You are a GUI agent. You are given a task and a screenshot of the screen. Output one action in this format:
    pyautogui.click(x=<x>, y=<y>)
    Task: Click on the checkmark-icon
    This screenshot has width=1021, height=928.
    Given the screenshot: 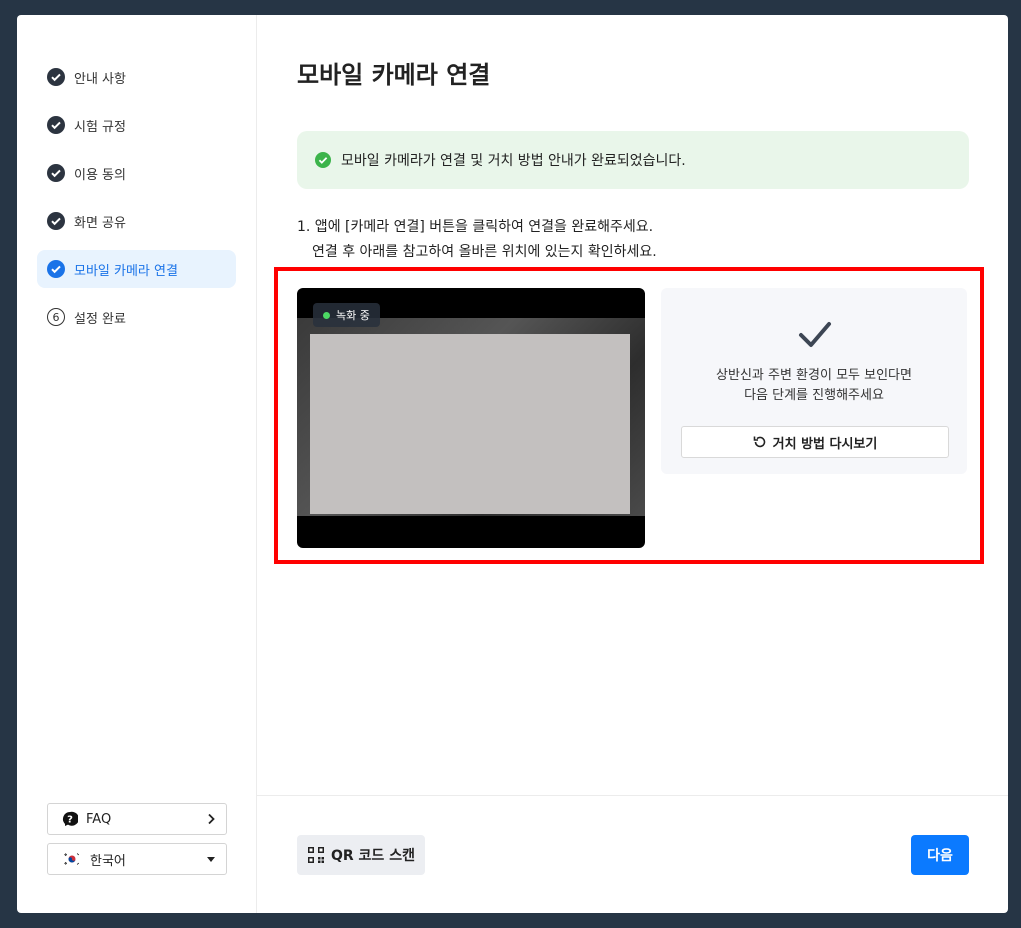 What is the action you would take?
    pyautogui.click(x=815, y=334)
    